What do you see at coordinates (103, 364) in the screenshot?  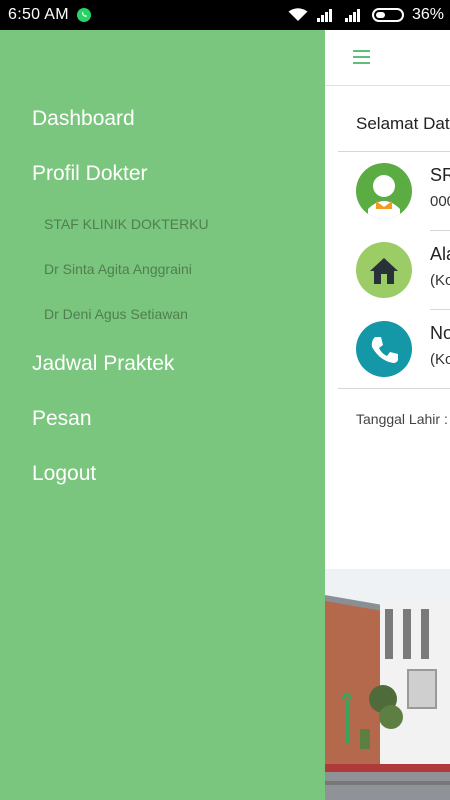 I see `nav-item-jadwal-praktek: Jadwal Praktek` at bounding box center [103, 364].